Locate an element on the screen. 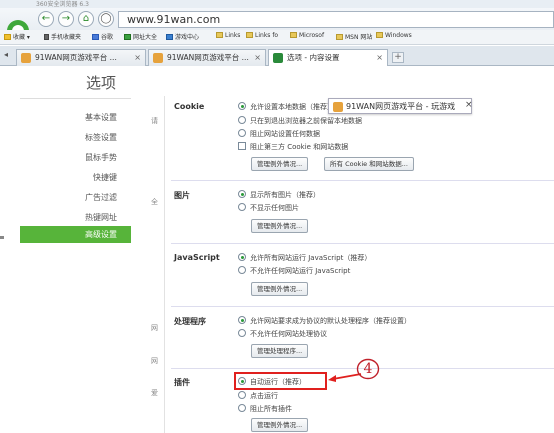 The height and width of the screenshot is (433, 554). javascript-block-radio: 不允许任何网站运行 JavaScript is located at coordinates (294, 271).